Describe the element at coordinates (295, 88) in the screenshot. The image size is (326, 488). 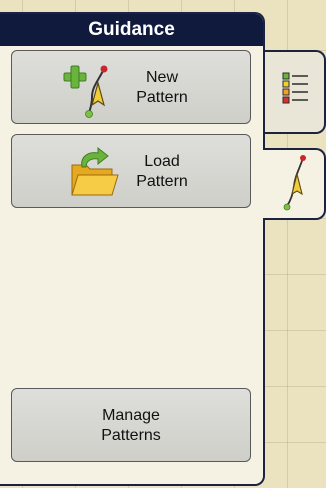
I see `list-icon` at that location.